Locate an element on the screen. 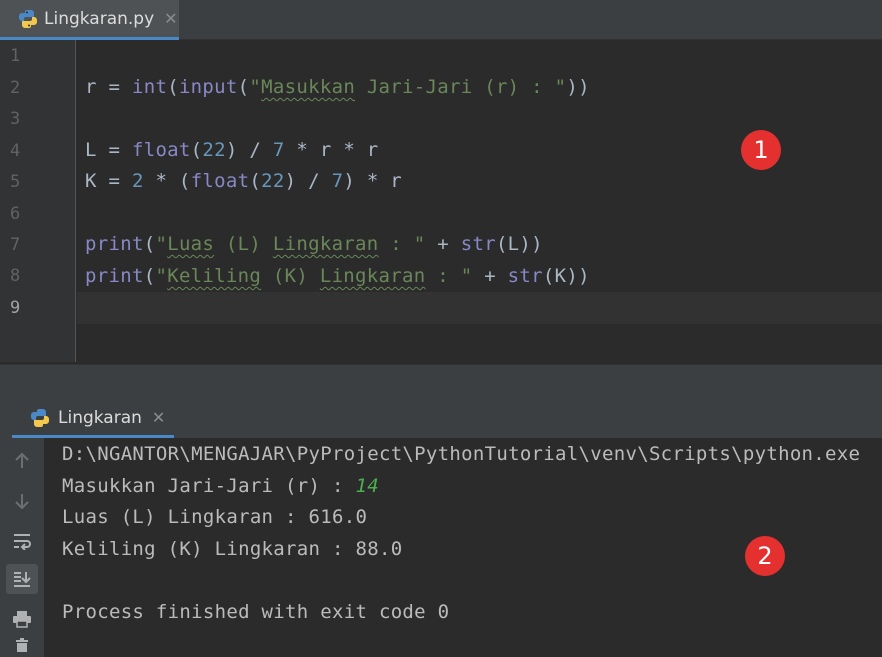 This screenshot has height=657, width=882. console-user-input: 14 is located at coordinates (367, 486).